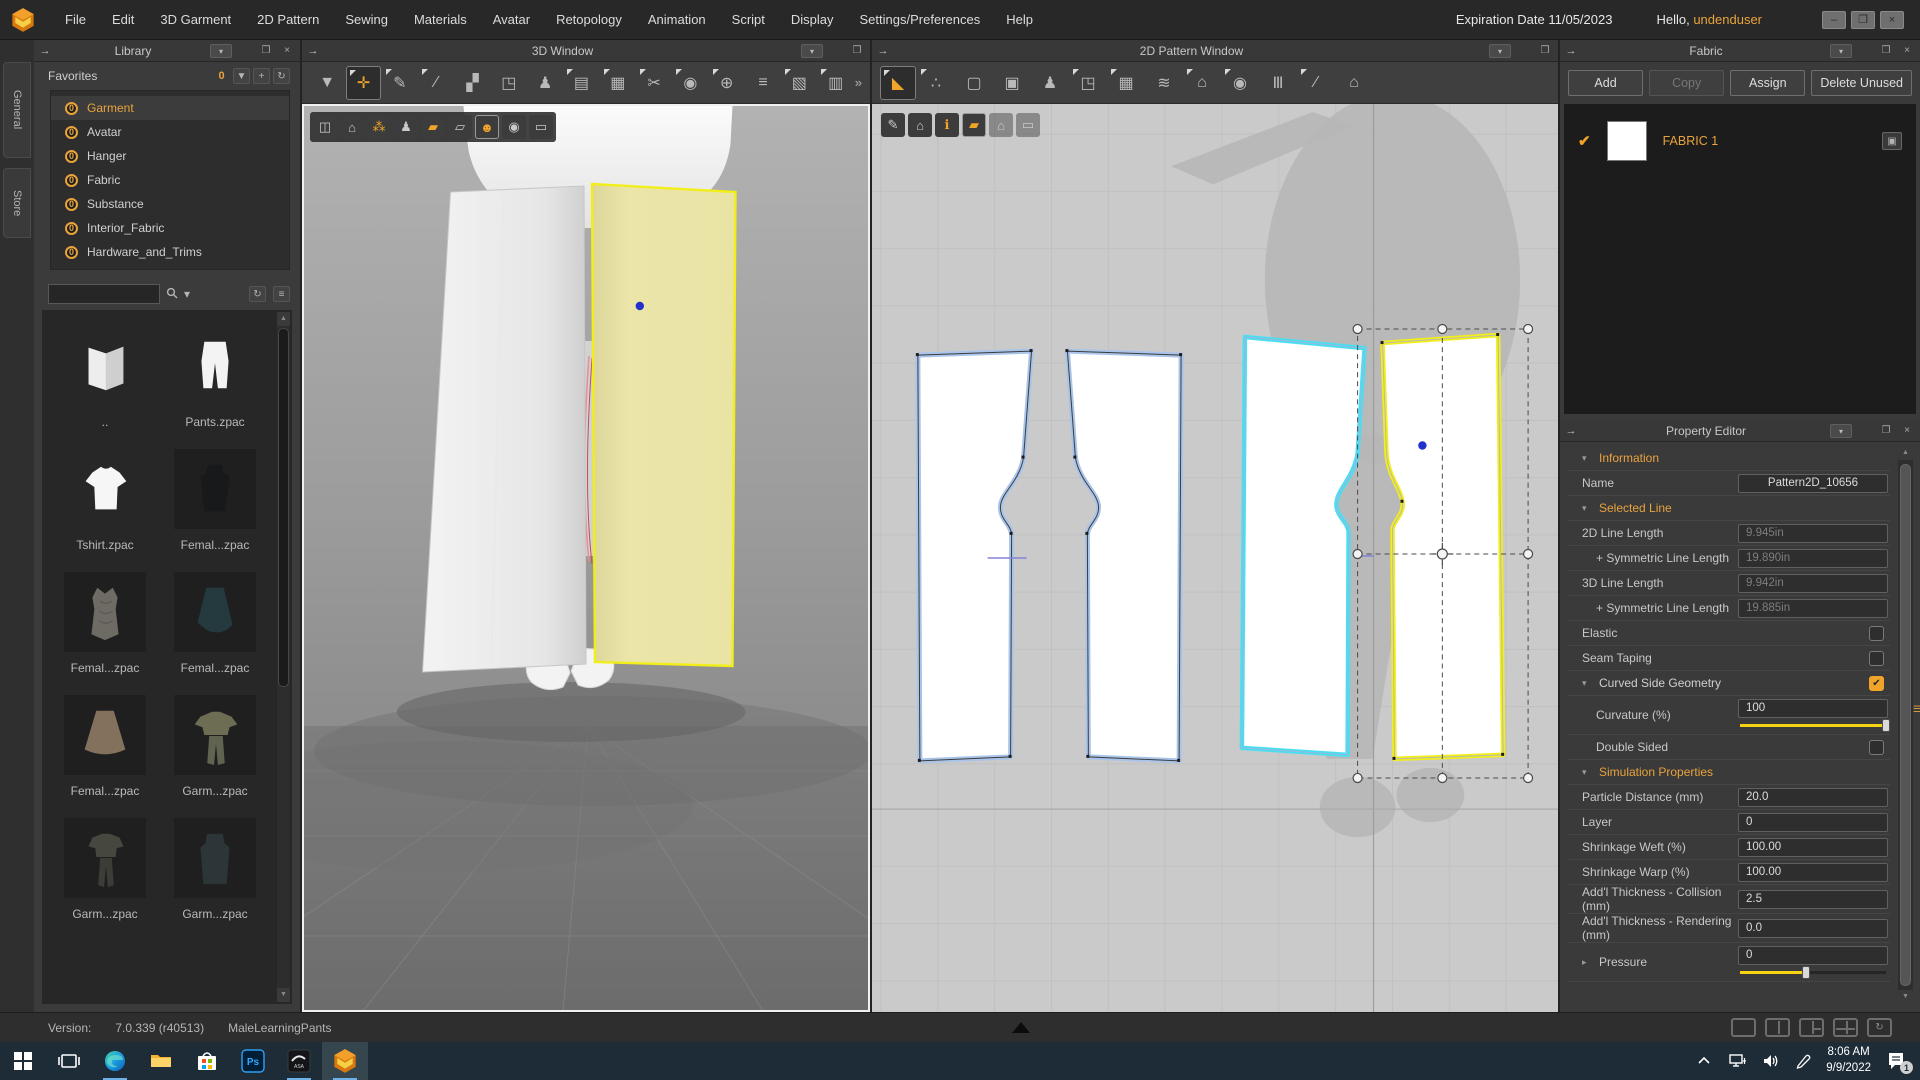  Describe the element at coordinates (1316, 83) in the screenshot. I see `internal-line-icon: ∕` at that location.